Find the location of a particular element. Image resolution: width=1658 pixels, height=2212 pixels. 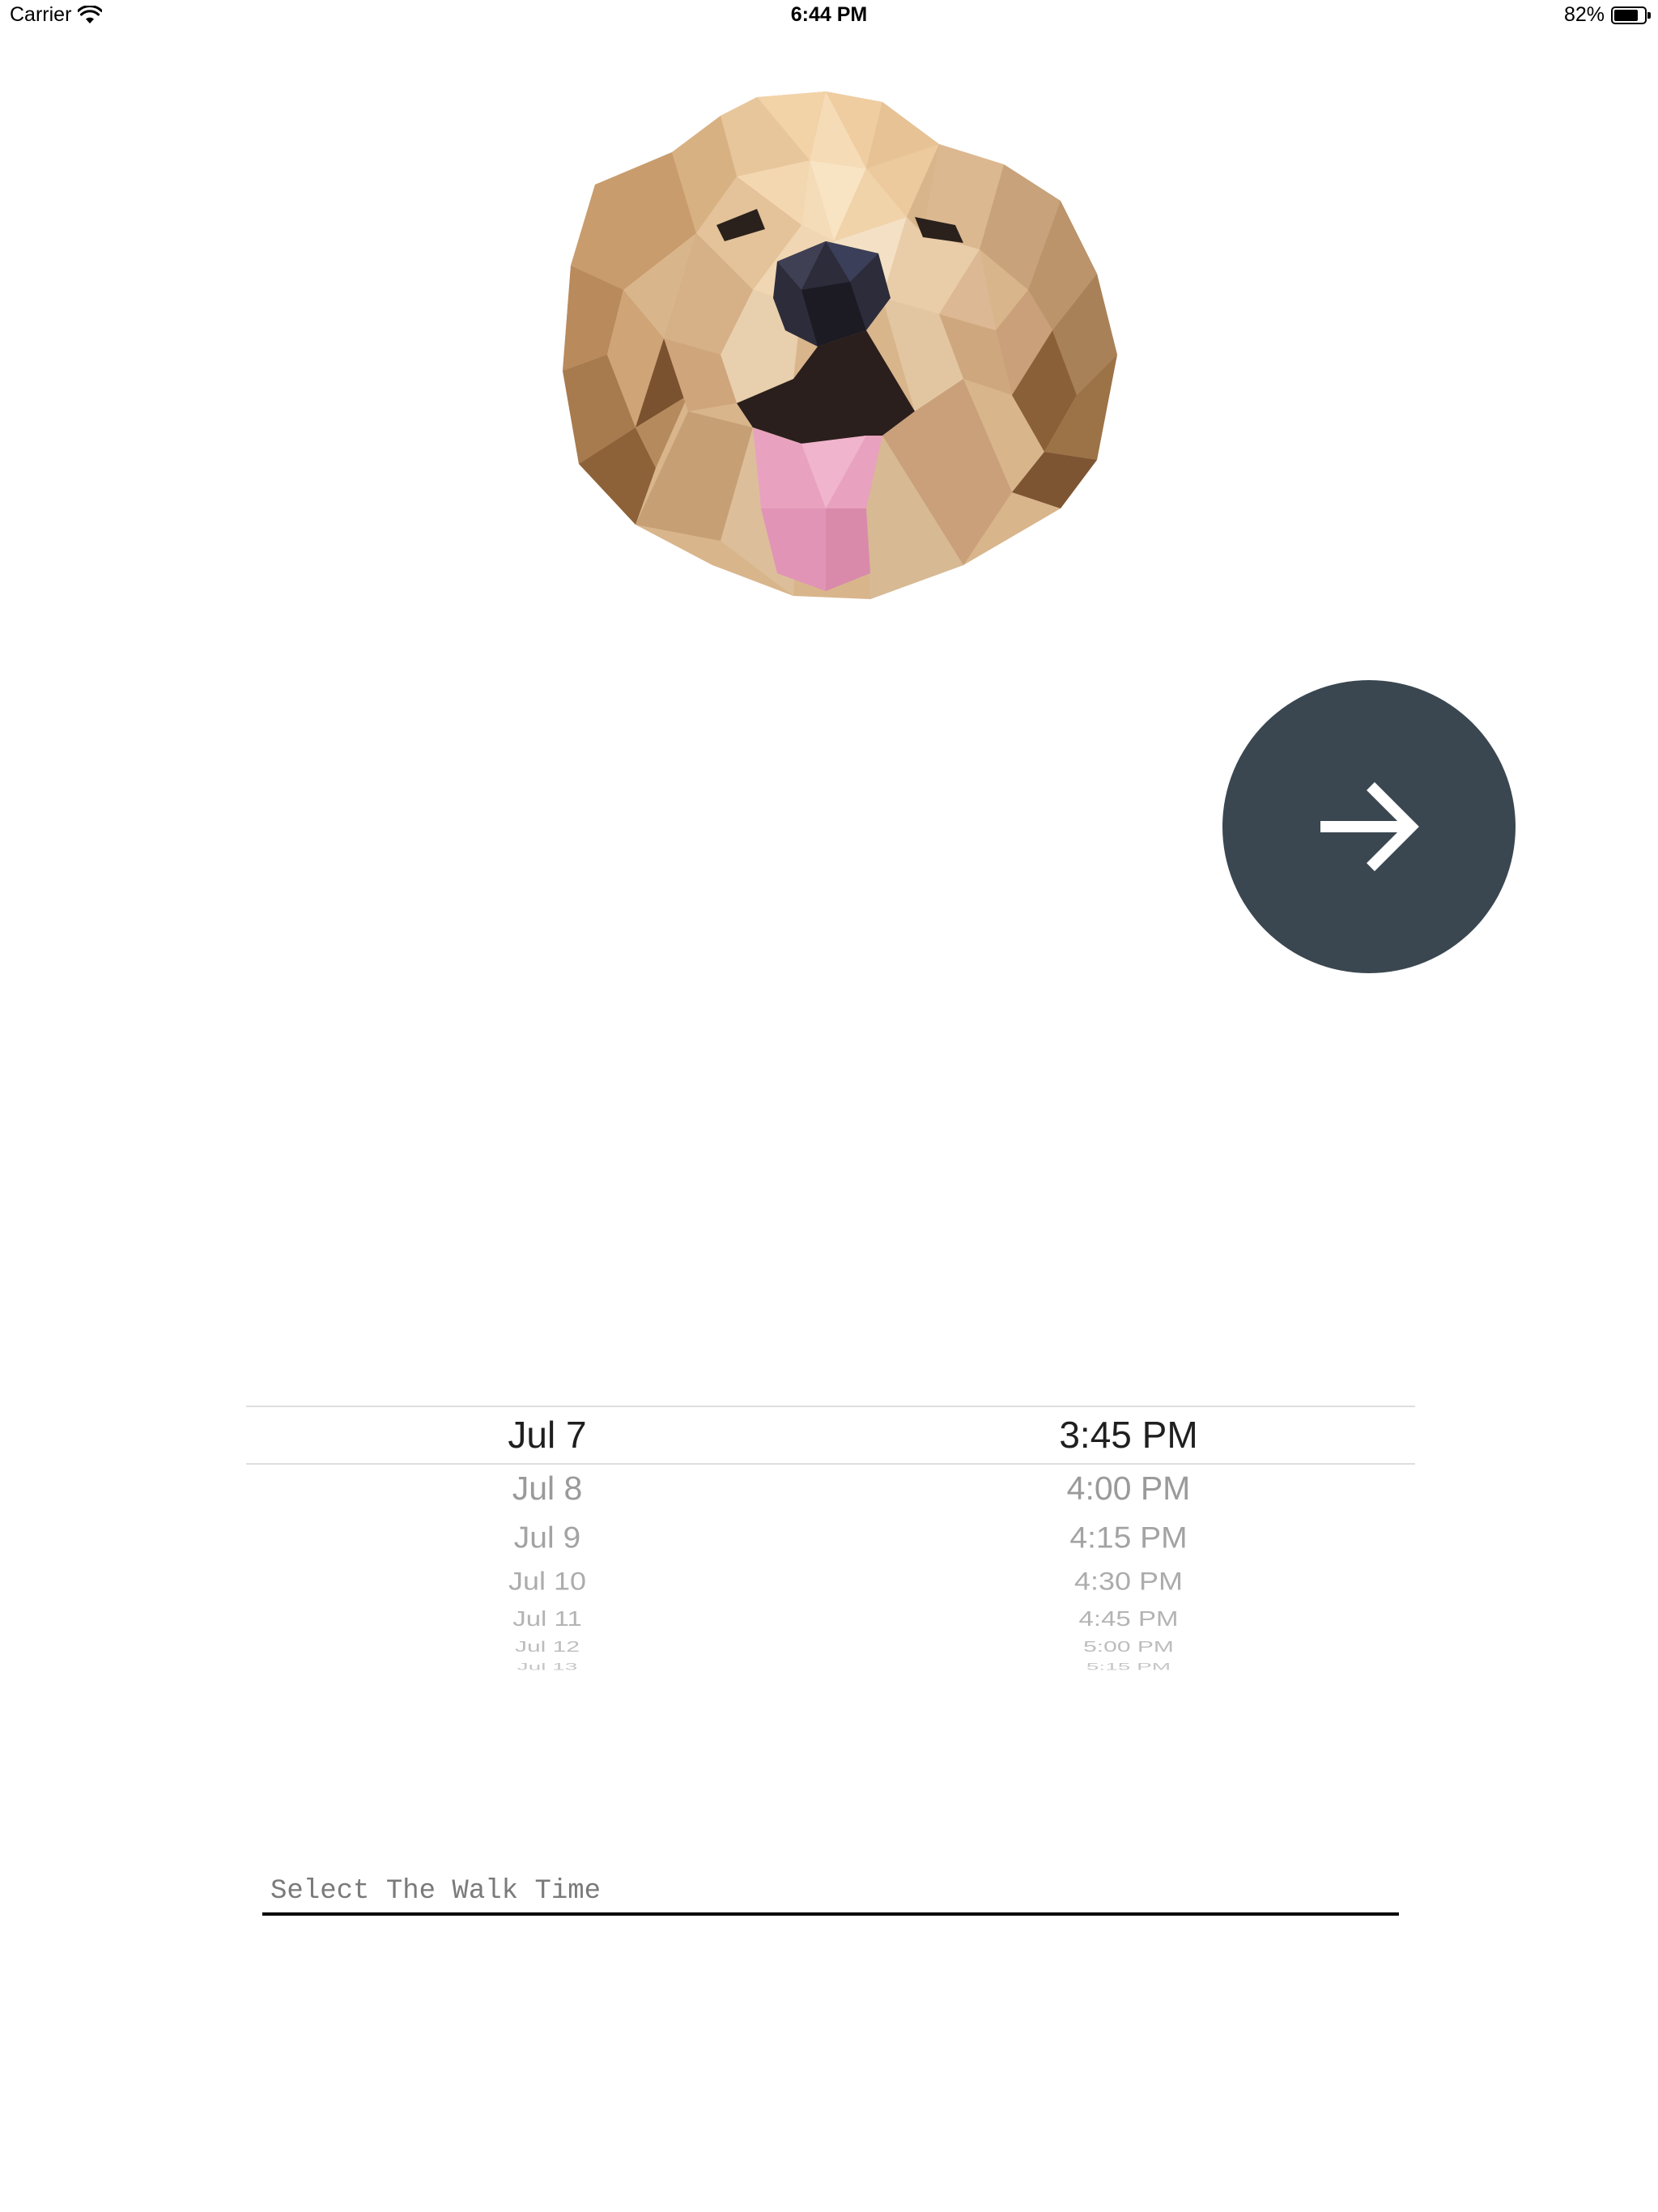

time-wheel-item-option: 4:30 PM is located at coordinates (1128, 1581).